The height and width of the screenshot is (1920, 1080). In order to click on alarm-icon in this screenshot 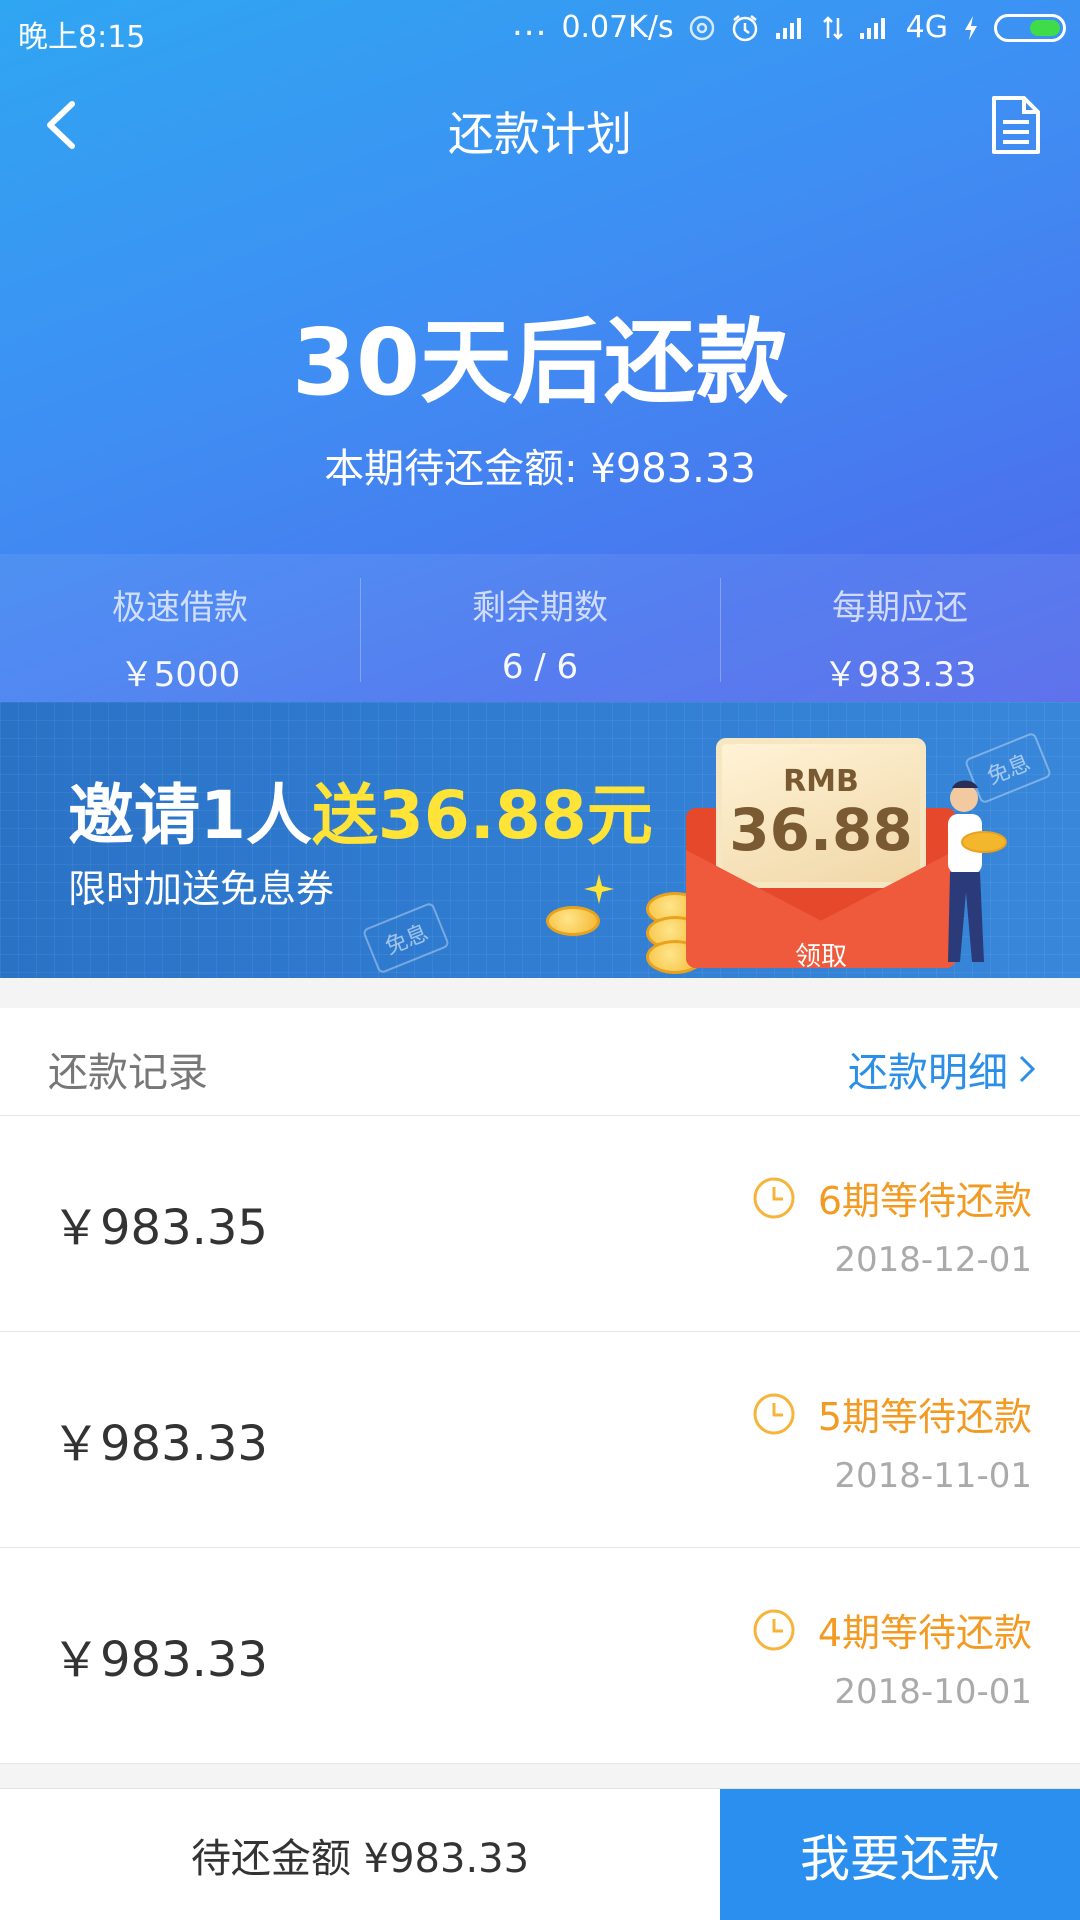, I will do `click(745, 28)`.